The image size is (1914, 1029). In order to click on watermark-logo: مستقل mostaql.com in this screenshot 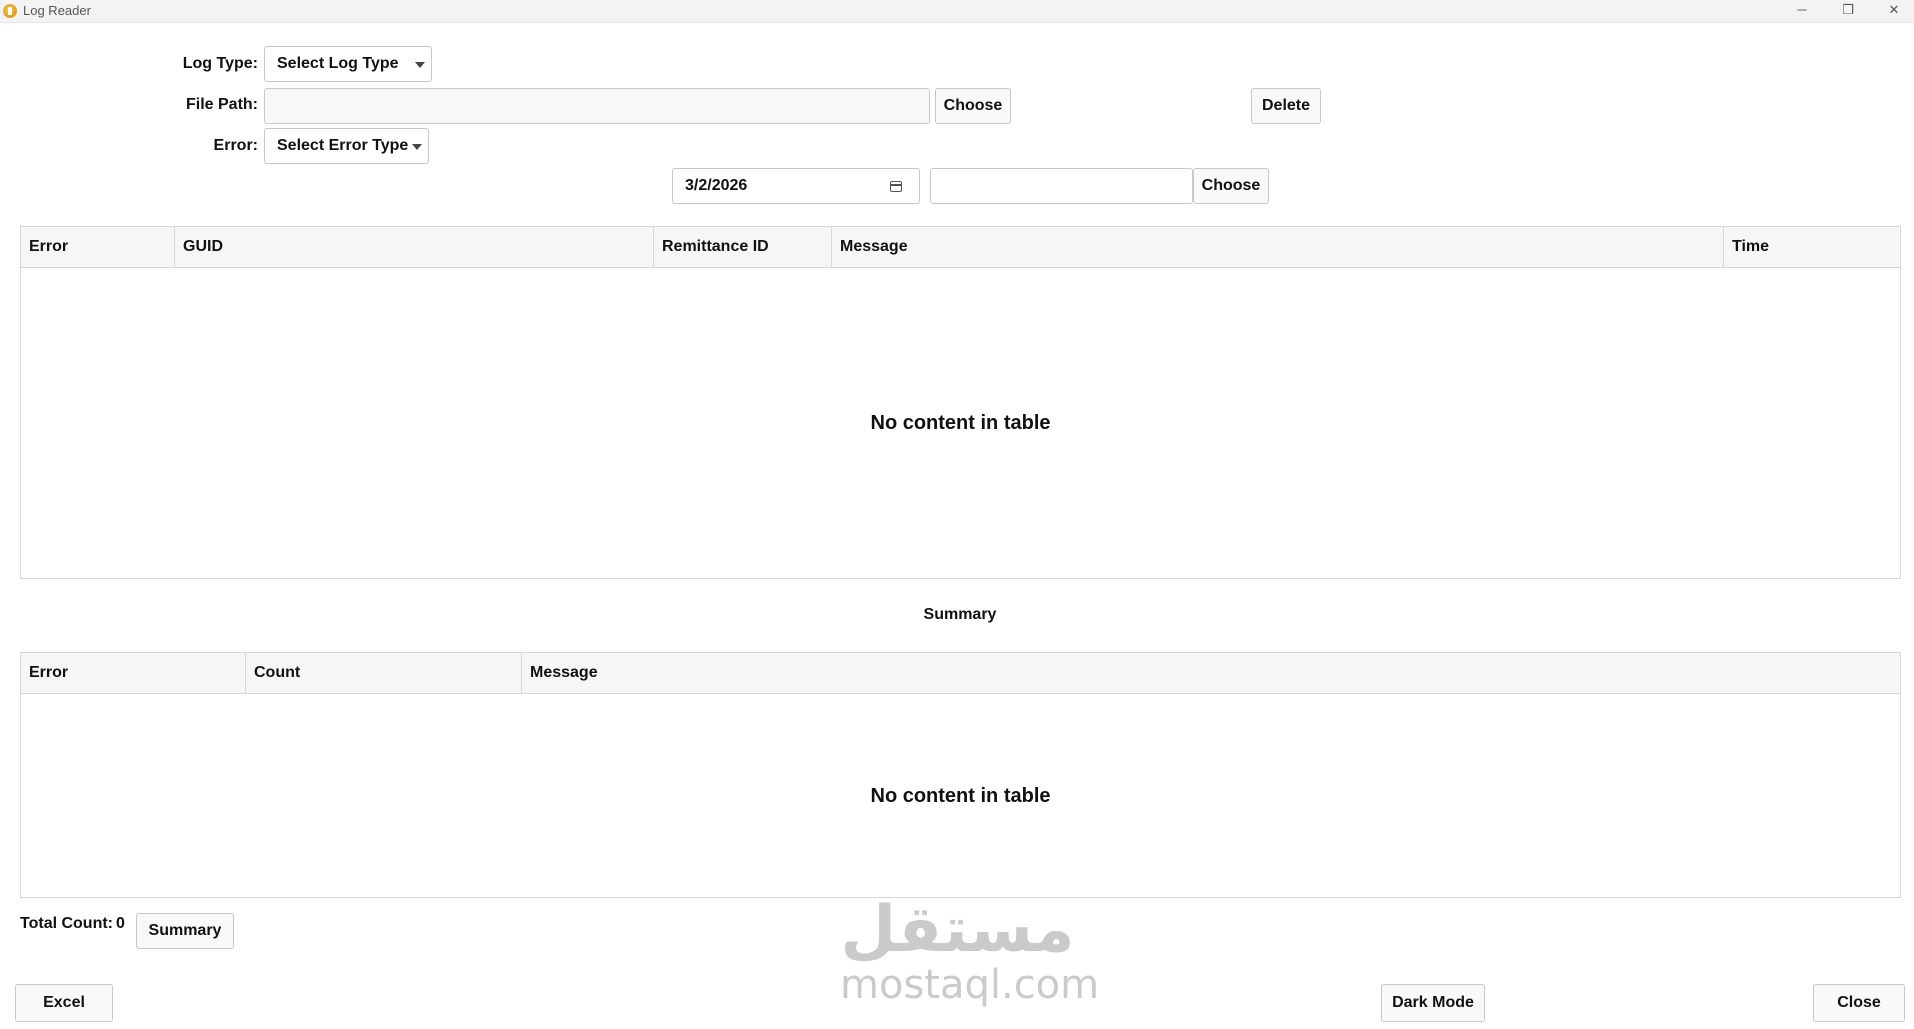, I will do `click(970, 951)`.